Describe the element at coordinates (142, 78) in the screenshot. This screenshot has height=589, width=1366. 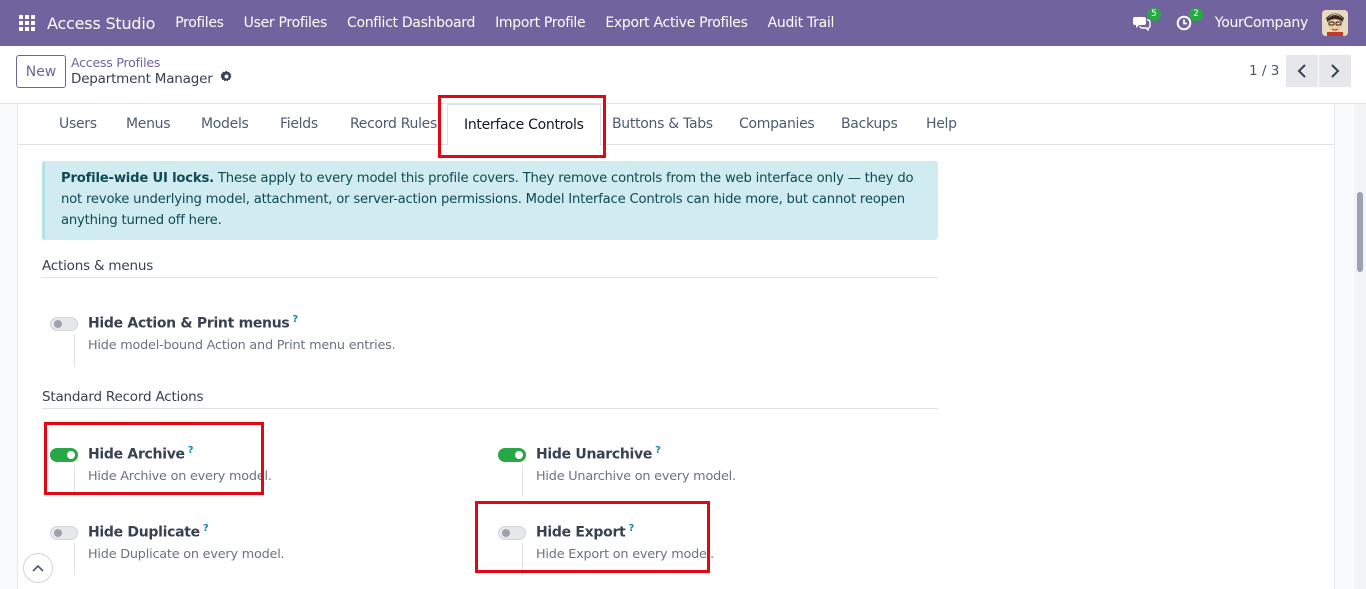
I see `breadcrumb-current-label: Department Manager` at that location.